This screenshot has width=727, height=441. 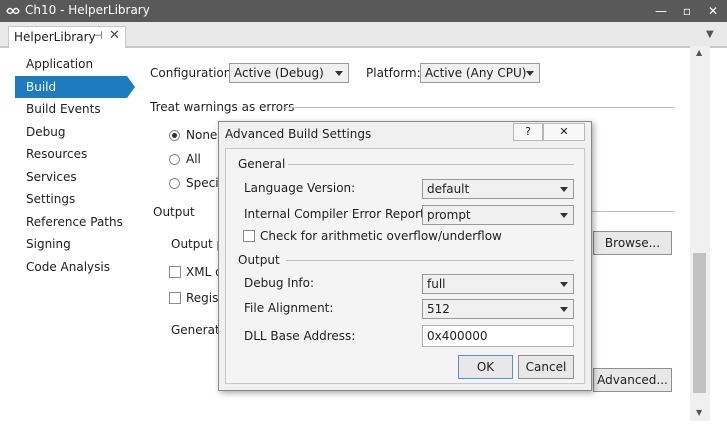 I want to click on debug-info-label: Debug Info:, so click(x=279, y=283).